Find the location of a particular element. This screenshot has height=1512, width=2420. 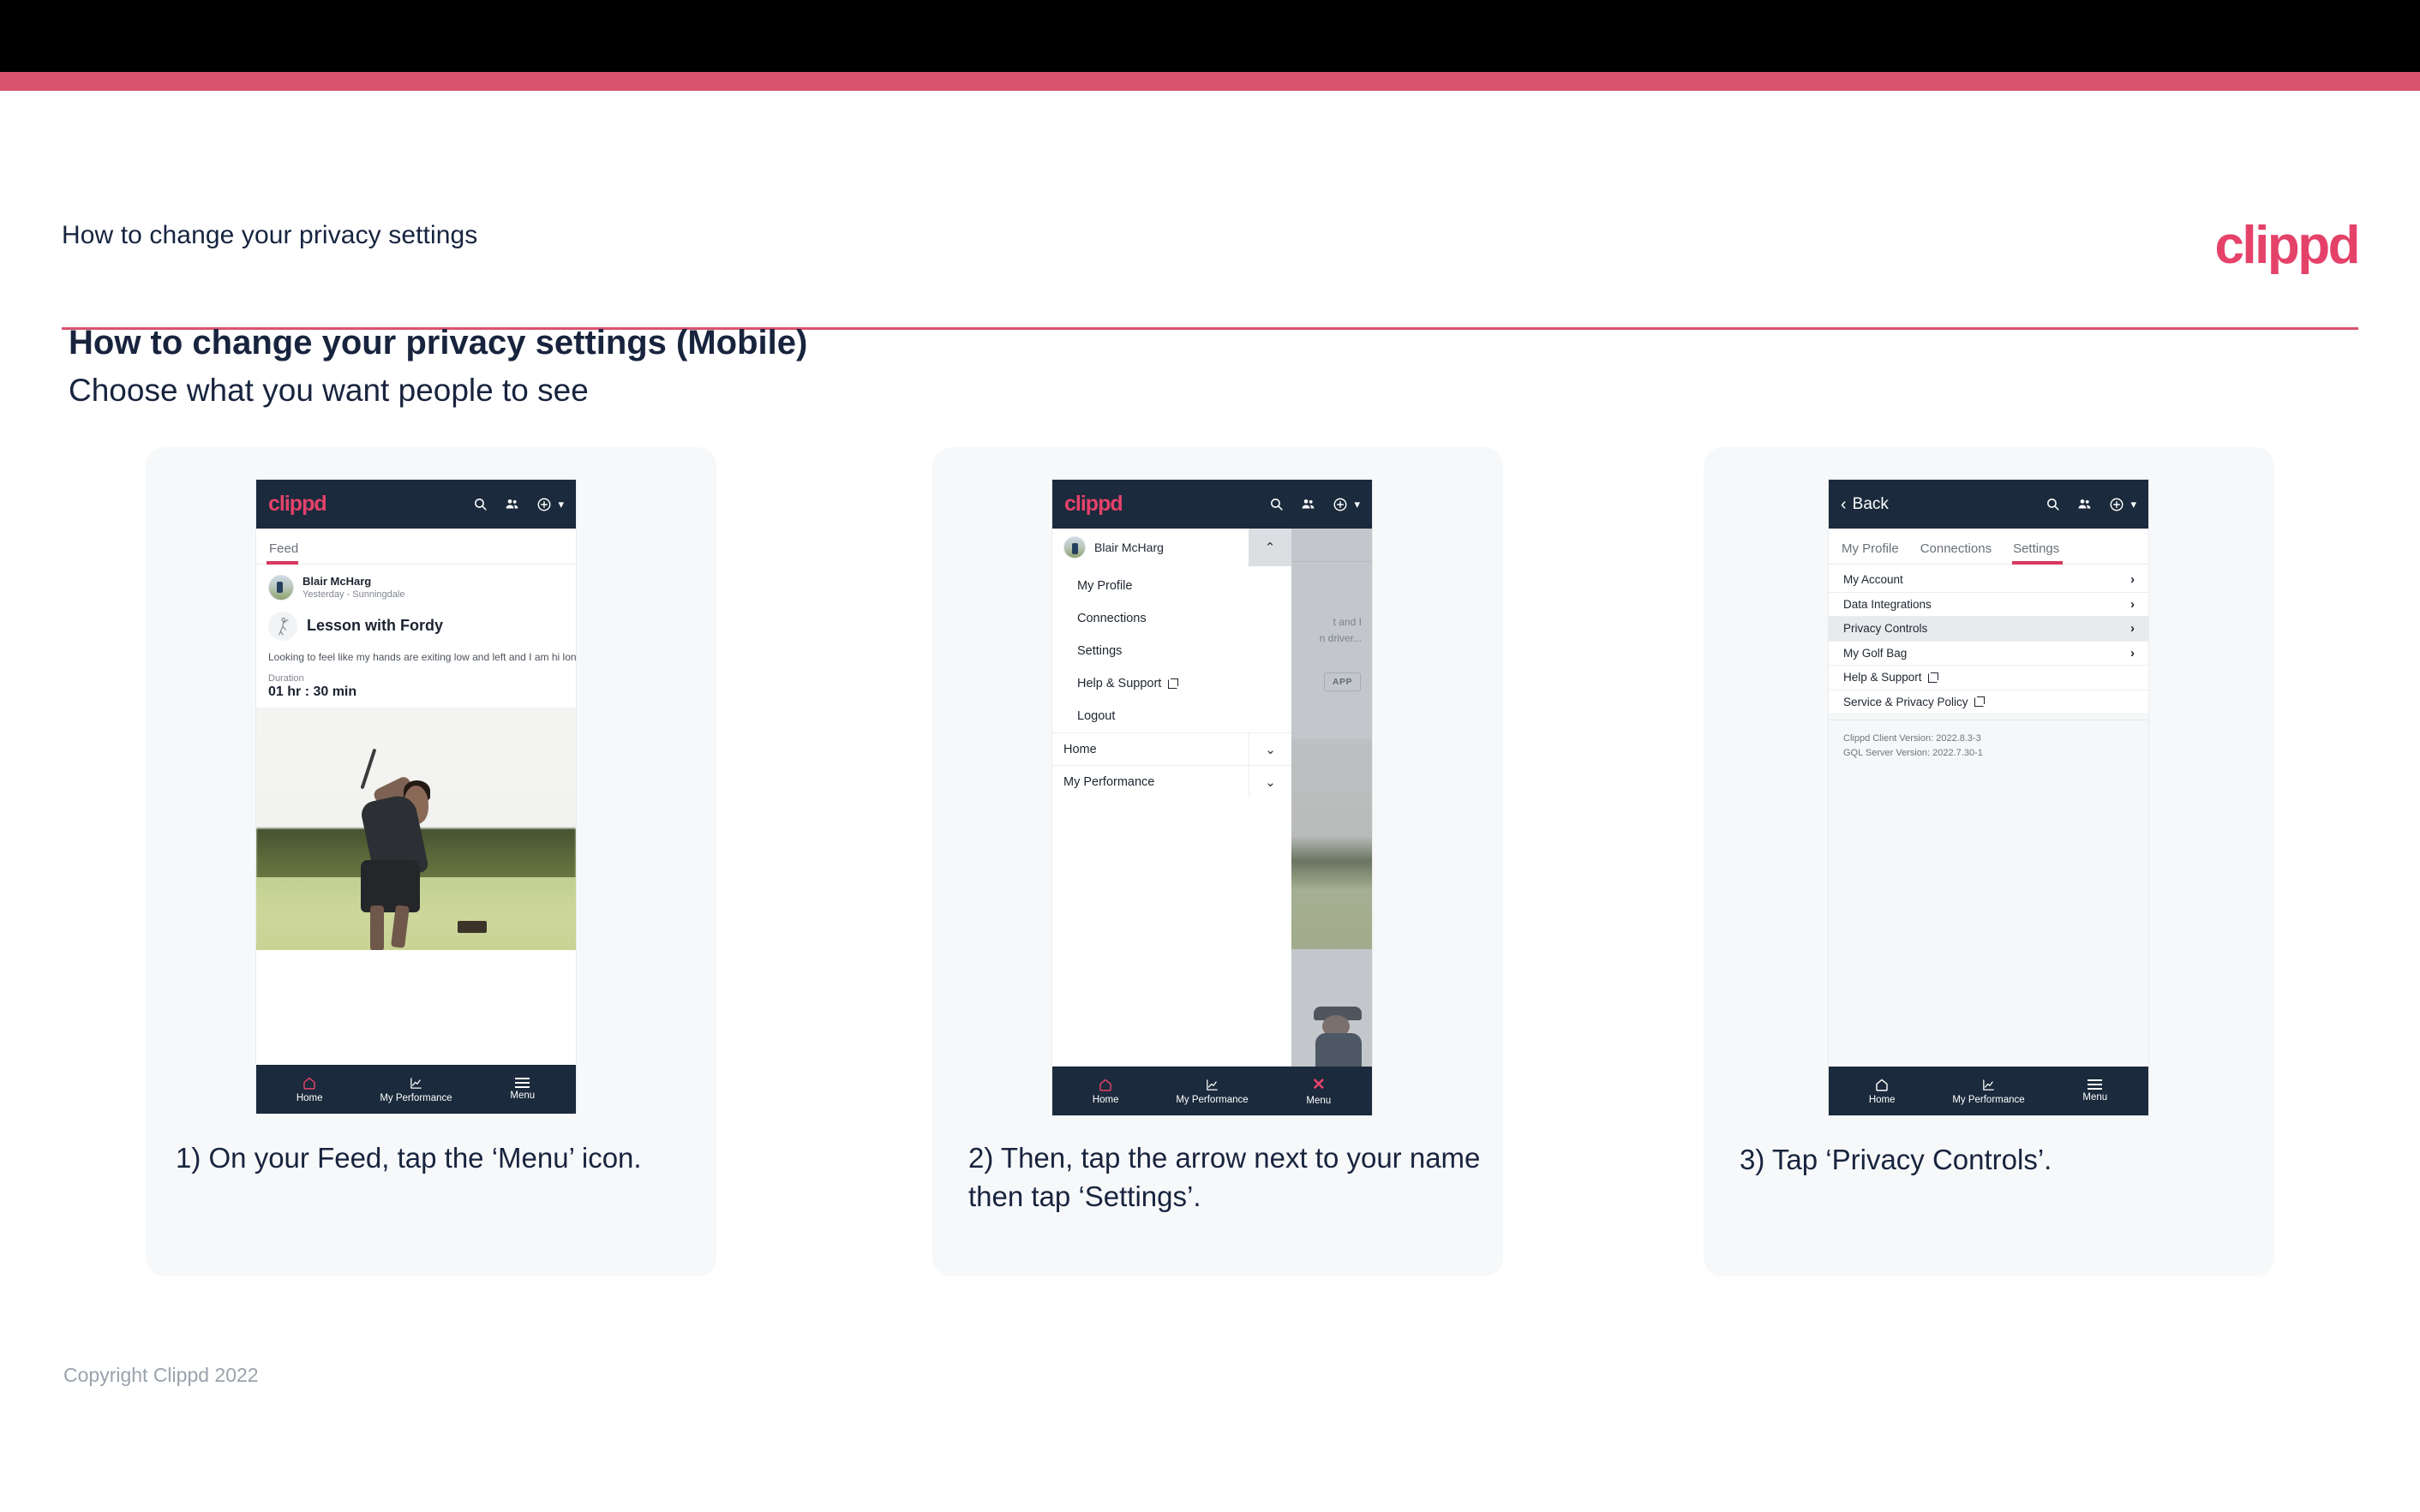

top-black-band is located at coordinates (1210, 36).